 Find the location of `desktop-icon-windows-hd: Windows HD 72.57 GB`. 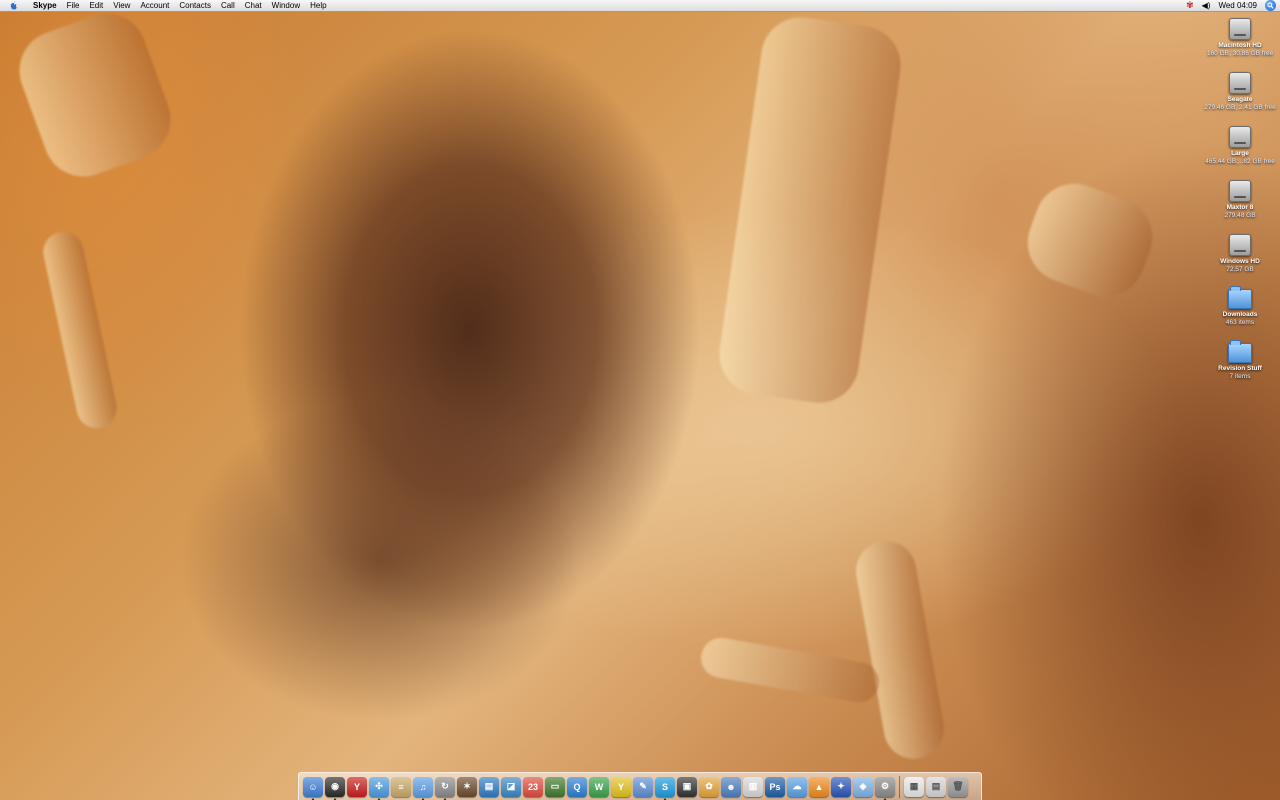

desktop-icon-windows-hd: Windows HD 72.57 GB is located at coordinates (1240, 254).